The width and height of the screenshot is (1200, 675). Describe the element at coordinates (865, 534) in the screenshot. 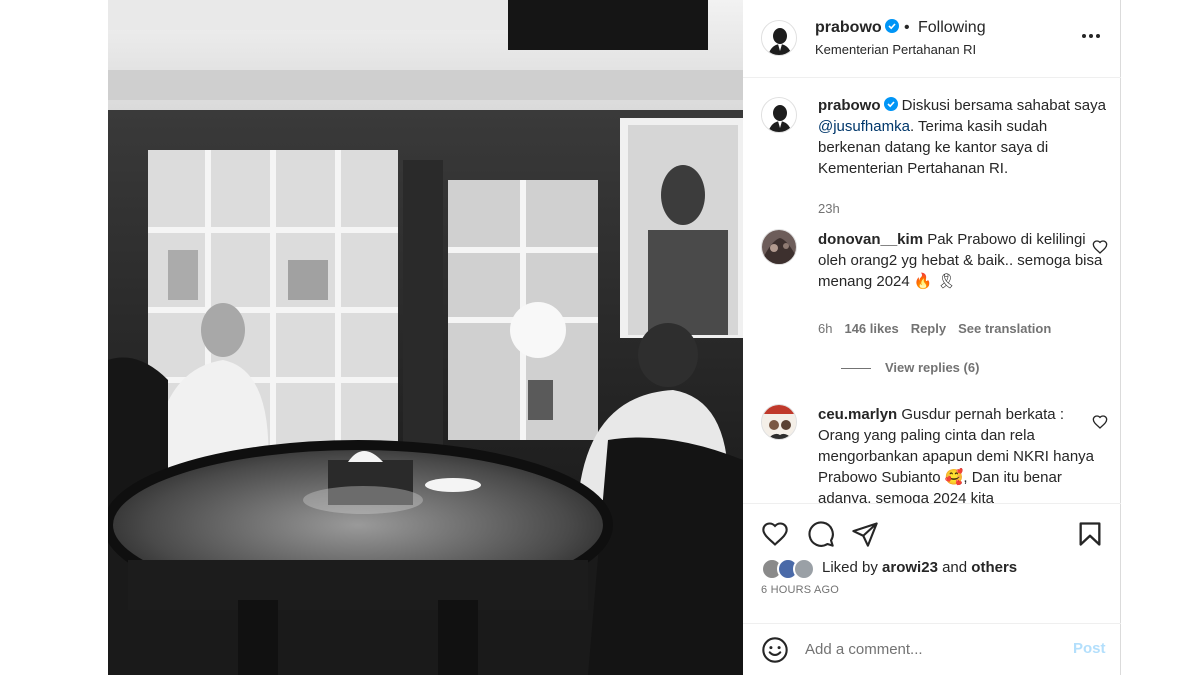

I see `share-icon` at that location.